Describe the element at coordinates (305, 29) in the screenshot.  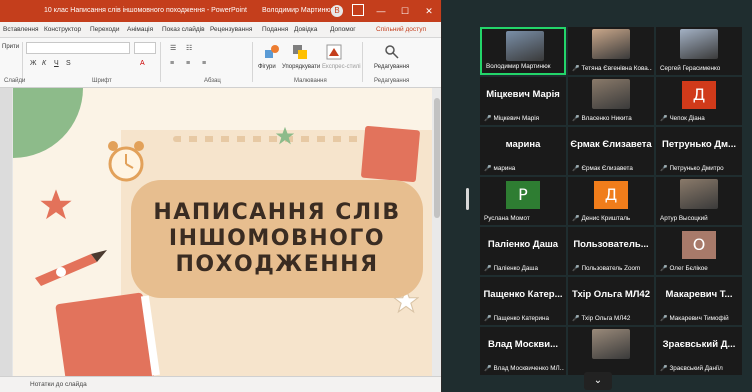
I see `tab-help: Довідка` at that location.